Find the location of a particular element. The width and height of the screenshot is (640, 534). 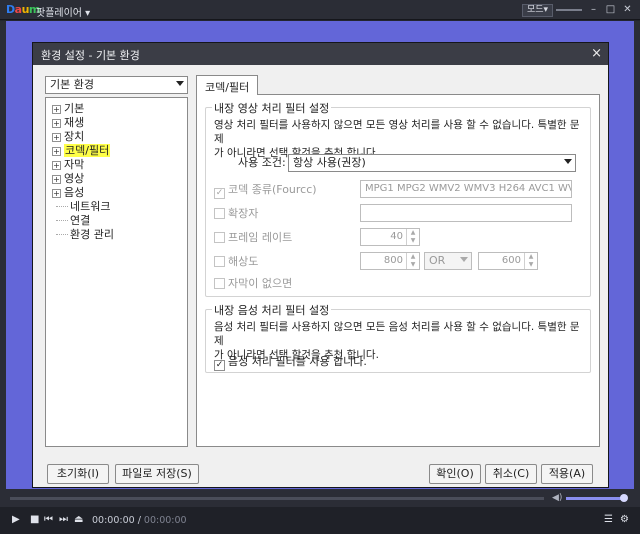

framerate-checkbox: 프레임 레이트 is located at coordinates (253, 238).